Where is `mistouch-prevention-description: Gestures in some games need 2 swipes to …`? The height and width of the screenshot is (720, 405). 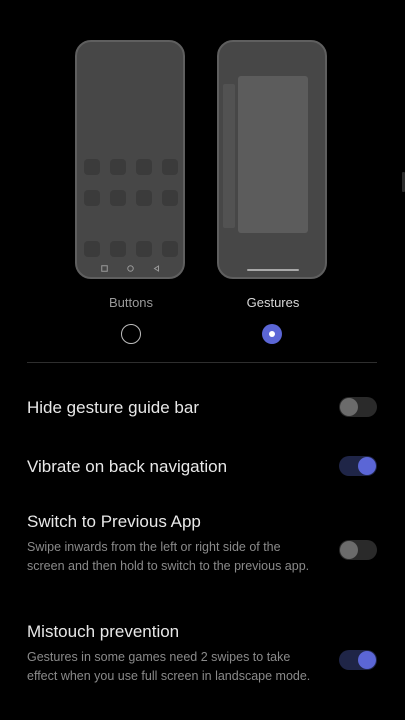 mistouch-prevention-description: Gestures in some games need 2 swipes to … is located at coordinates (169, 666).